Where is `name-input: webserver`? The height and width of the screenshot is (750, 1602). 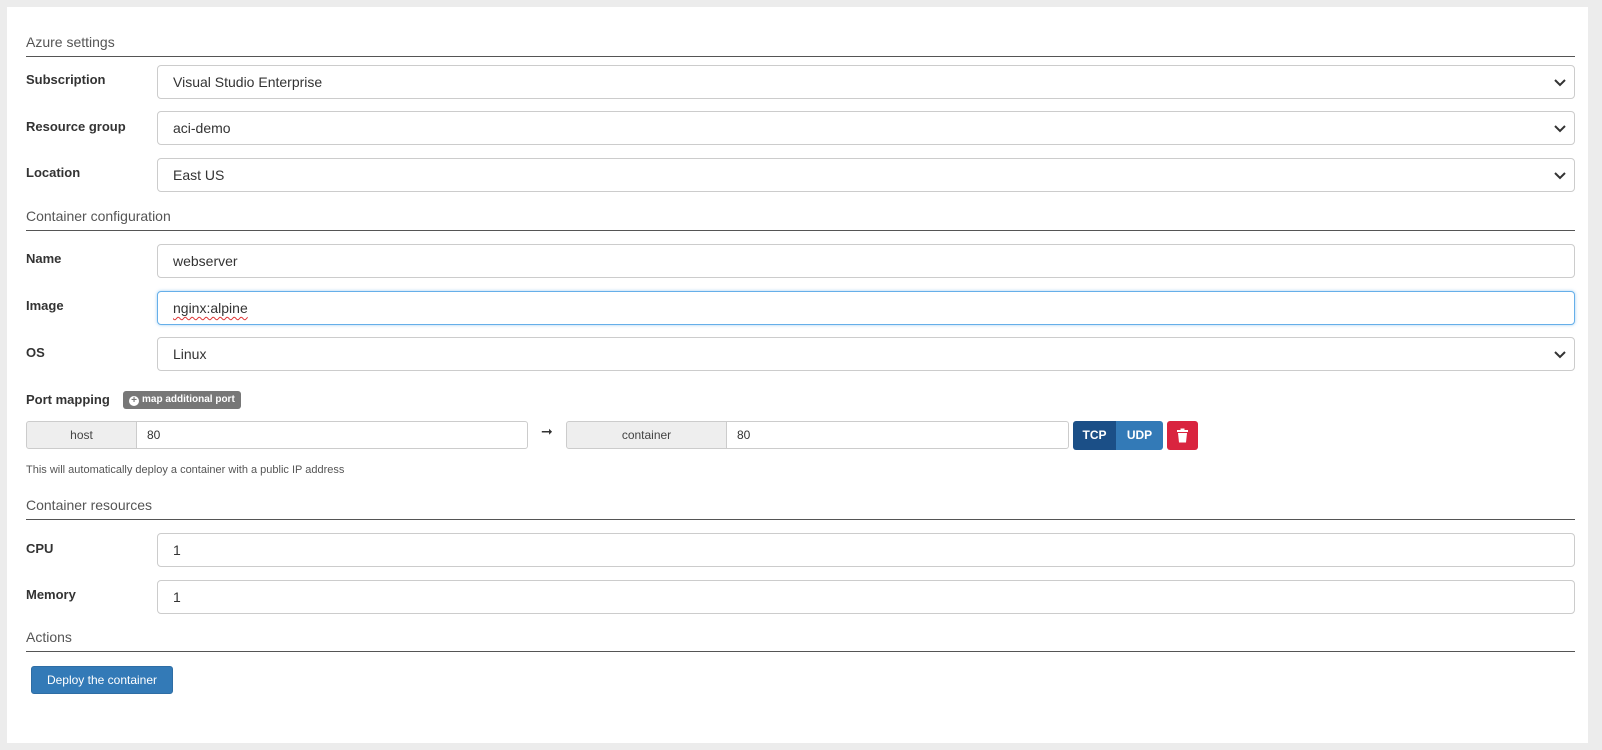 name-input: webserver is located at coordinates (866, 261).